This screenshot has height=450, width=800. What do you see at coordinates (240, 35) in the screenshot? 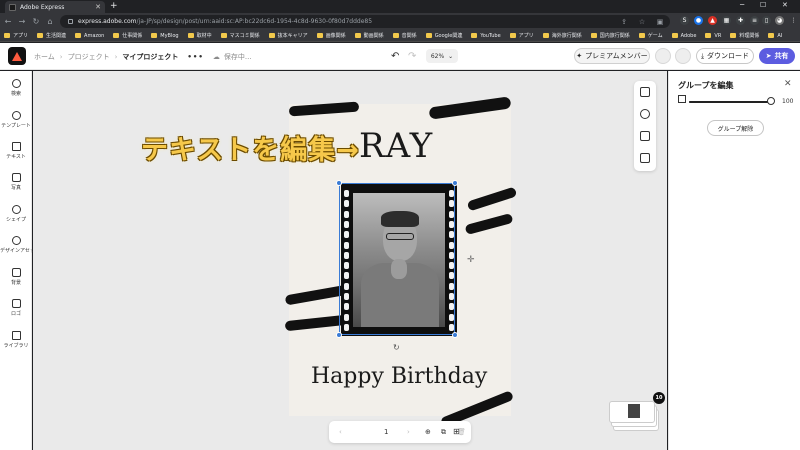
I see `bookmark-item: マスコミ関係` at bounding box center [240, 35].